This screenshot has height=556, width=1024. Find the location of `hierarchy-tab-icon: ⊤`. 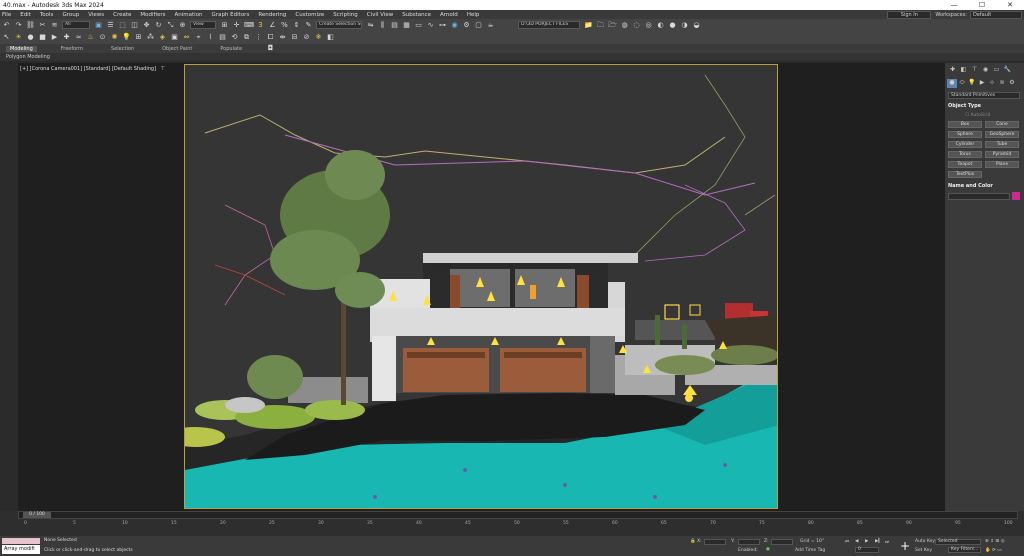

hierarchy-tab-icon: ⊤ is located at coordinates (974, 70).